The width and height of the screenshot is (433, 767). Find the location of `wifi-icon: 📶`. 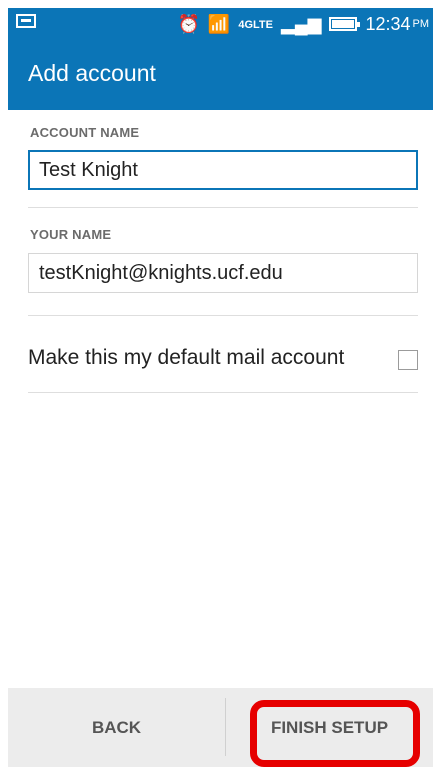

wifi-icon: 📶 is located at coordinates (219, 23).